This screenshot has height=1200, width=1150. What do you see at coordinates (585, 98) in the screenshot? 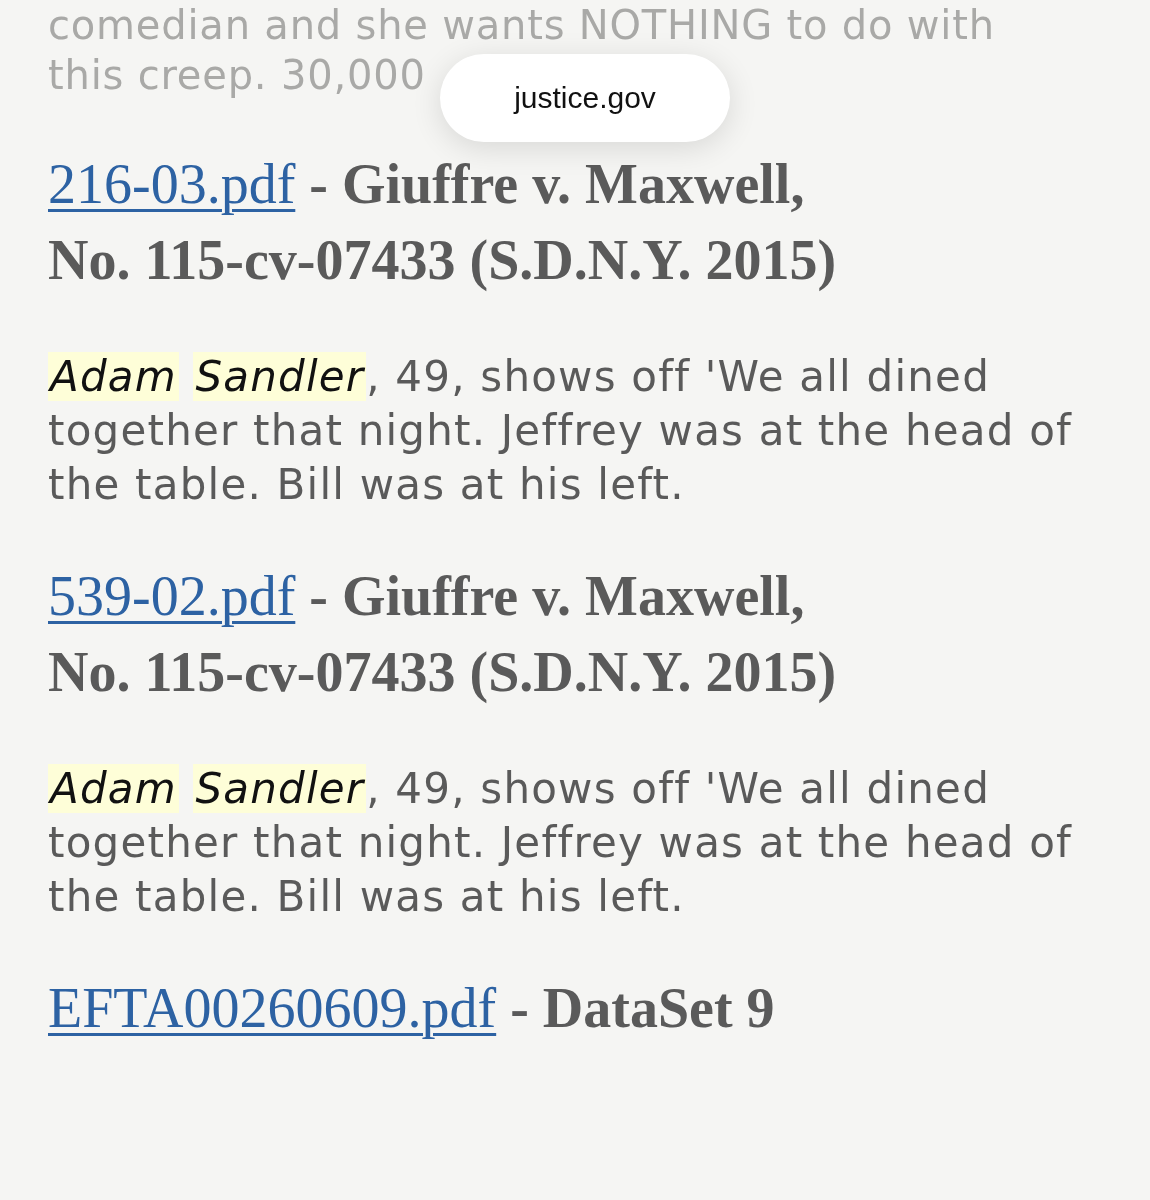
I see `url-pill: justice.gov` at bounding box center [585, 98].